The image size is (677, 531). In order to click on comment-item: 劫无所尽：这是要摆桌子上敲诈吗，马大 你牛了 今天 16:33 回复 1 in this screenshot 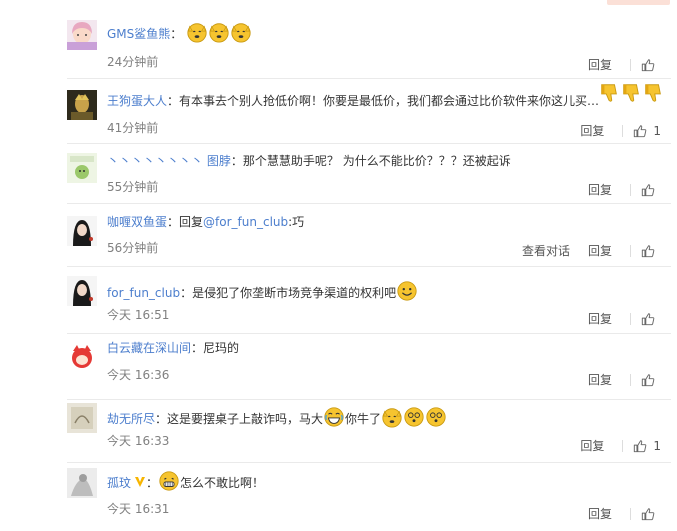, I will do `click(369, 431)`.